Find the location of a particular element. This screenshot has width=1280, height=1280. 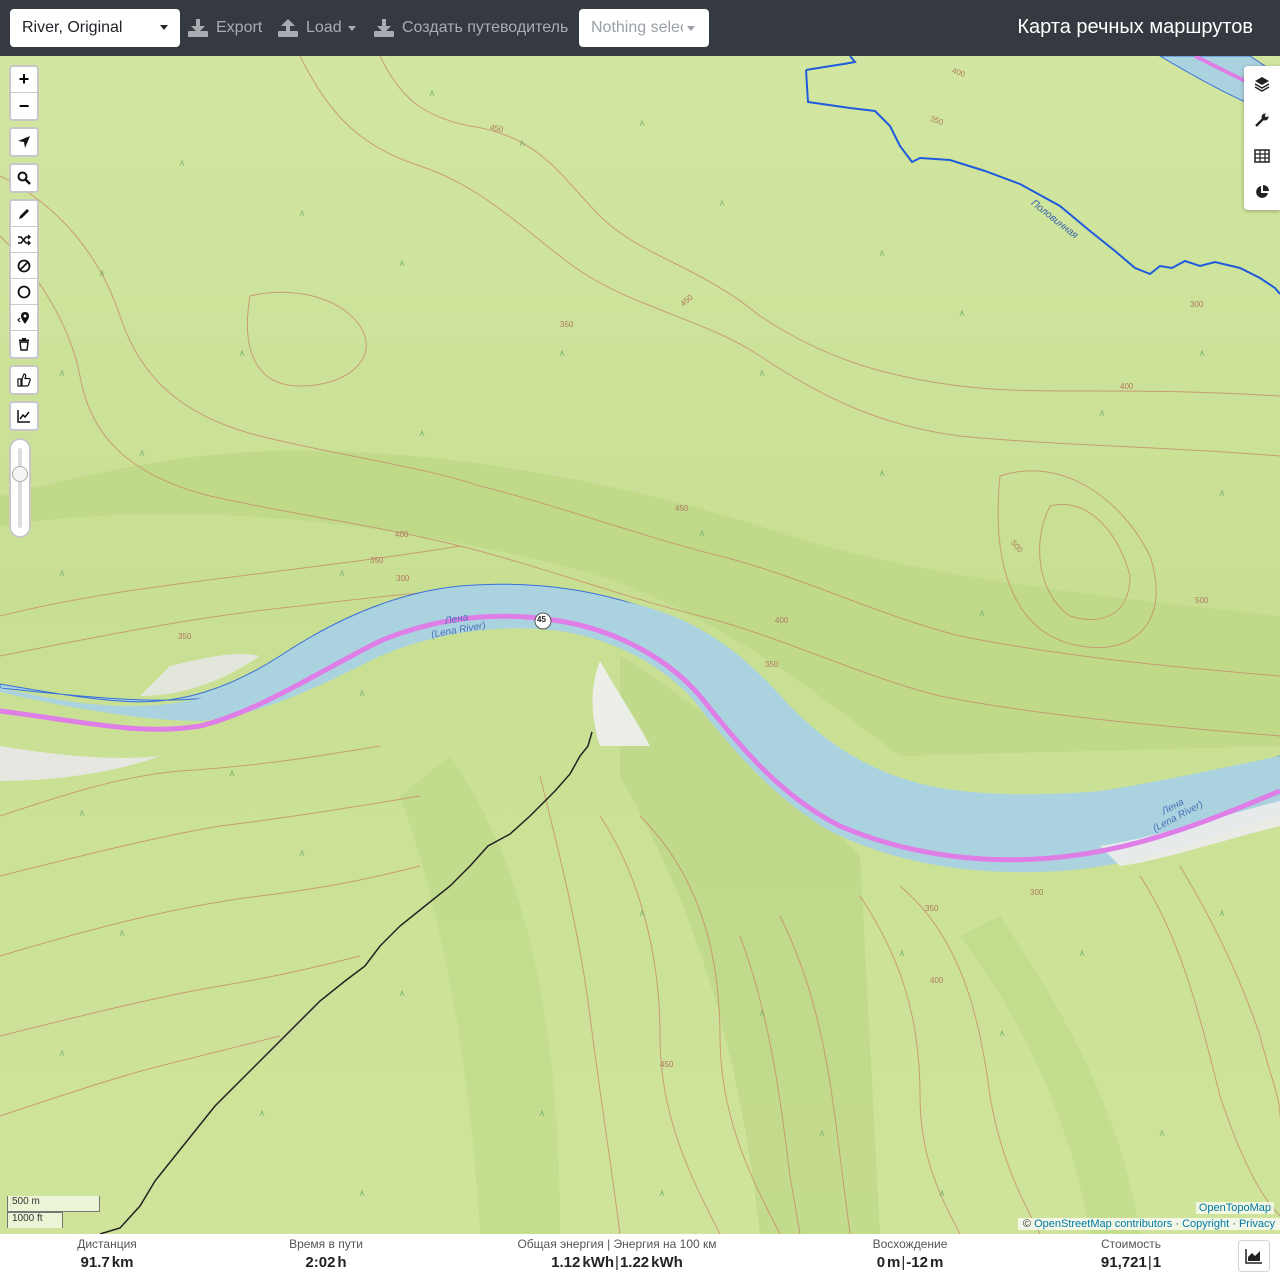

slider-handle is located at coordinates (20, 474).